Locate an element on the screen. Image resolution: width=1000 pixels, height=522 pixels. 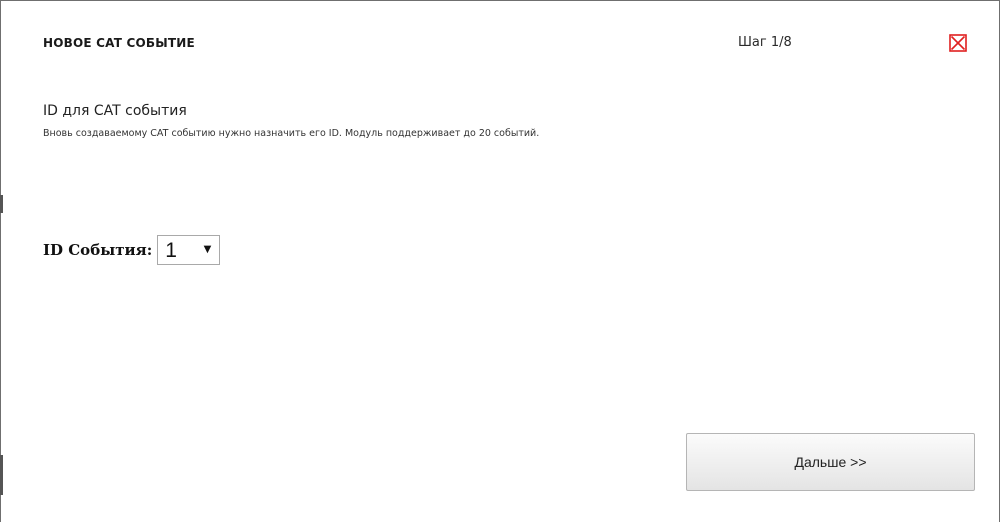
close-button is located at coordinates (958, 43).